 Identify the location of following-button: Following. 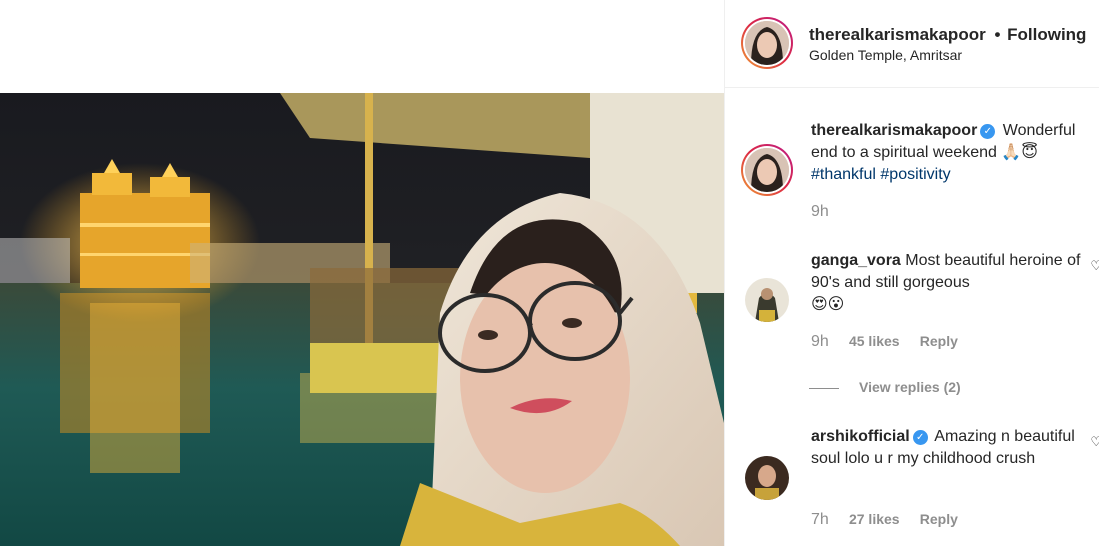
(1046, 34).